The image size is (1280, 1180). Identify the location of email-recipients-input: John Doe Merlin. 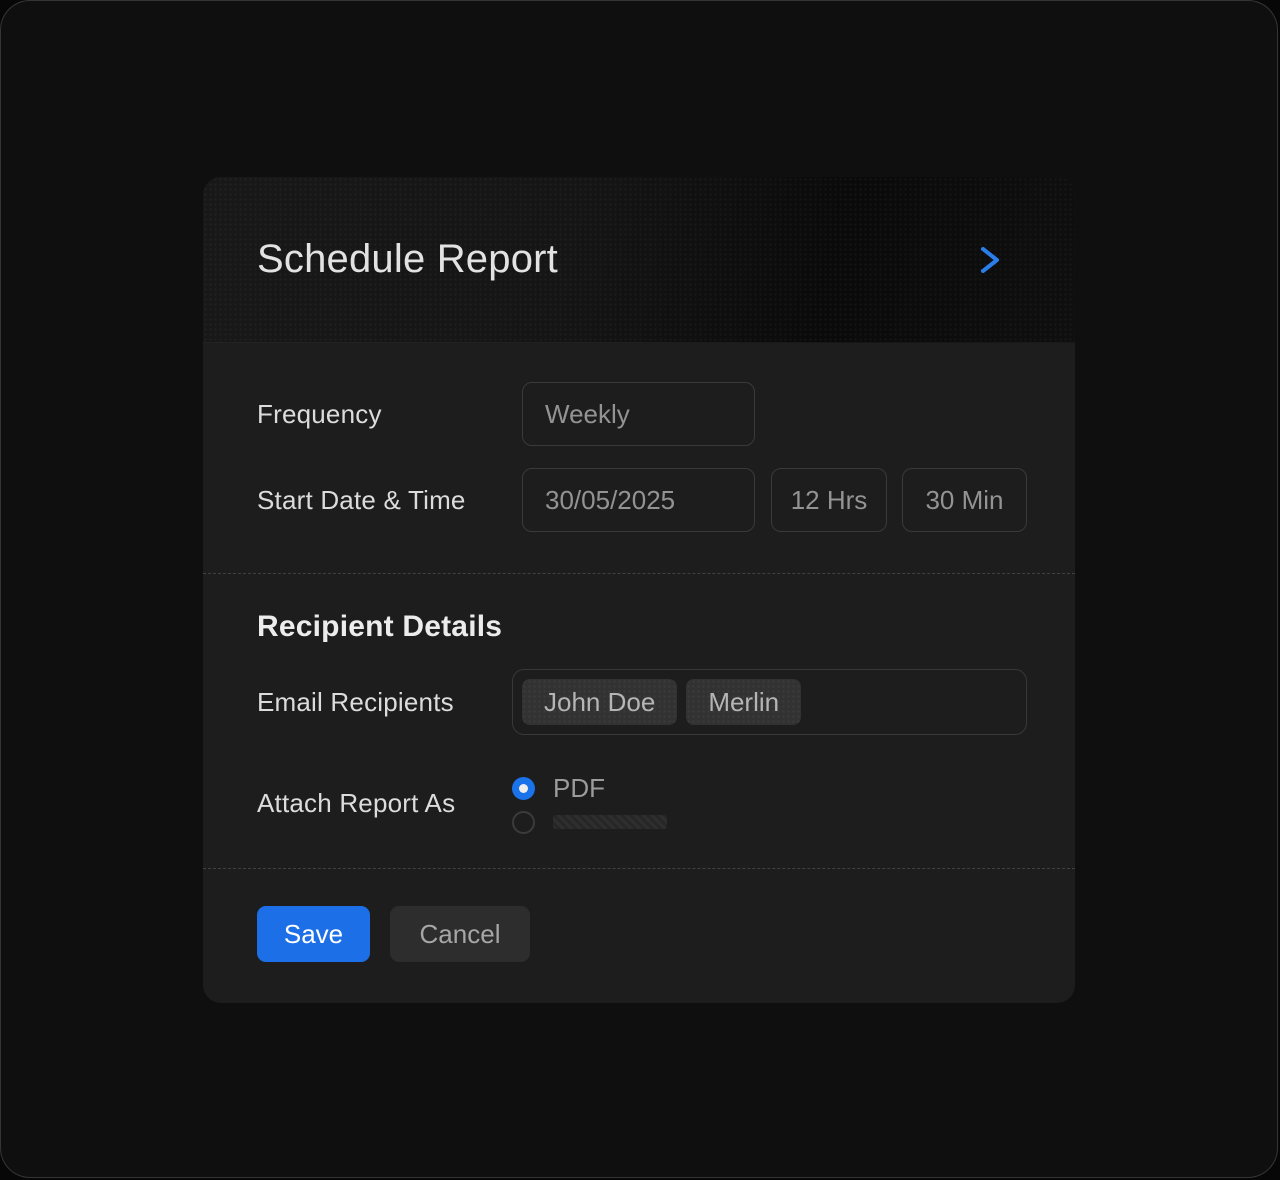
(769, 702).